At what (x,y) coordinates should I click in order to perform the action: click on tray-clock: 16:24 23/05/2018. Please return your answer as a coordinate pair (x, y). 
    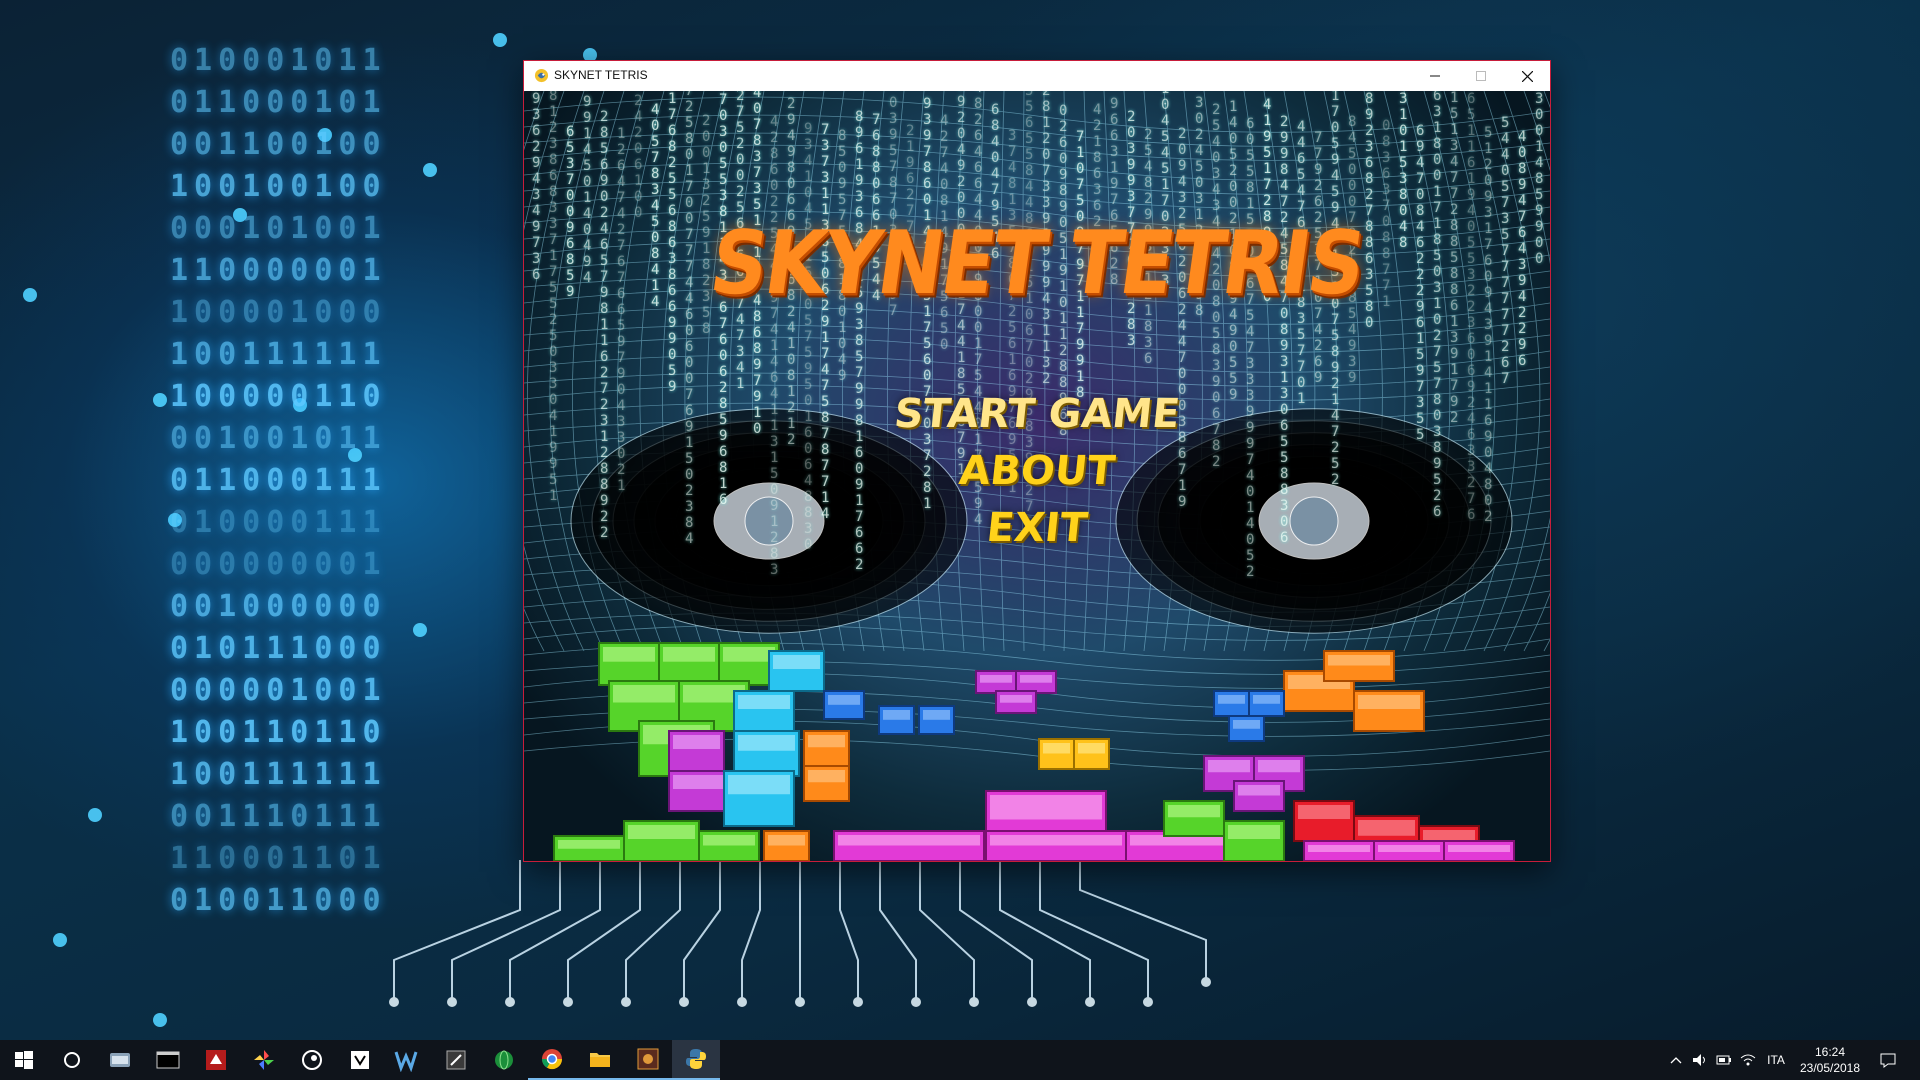
    Looking at the image, I should click on (1830, 1060).